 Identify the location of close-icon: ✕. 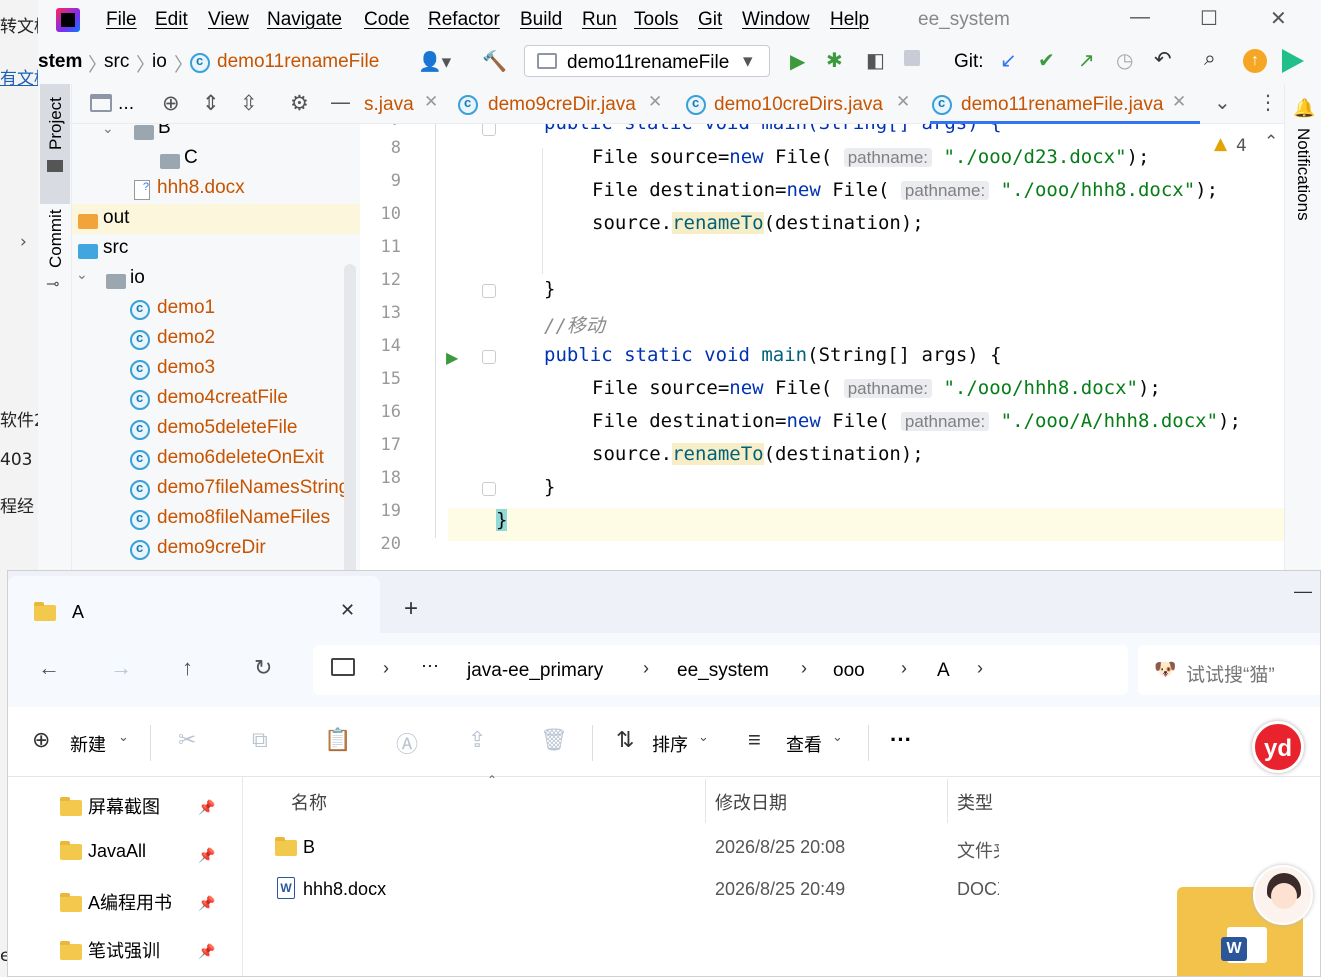
(1278, 18).